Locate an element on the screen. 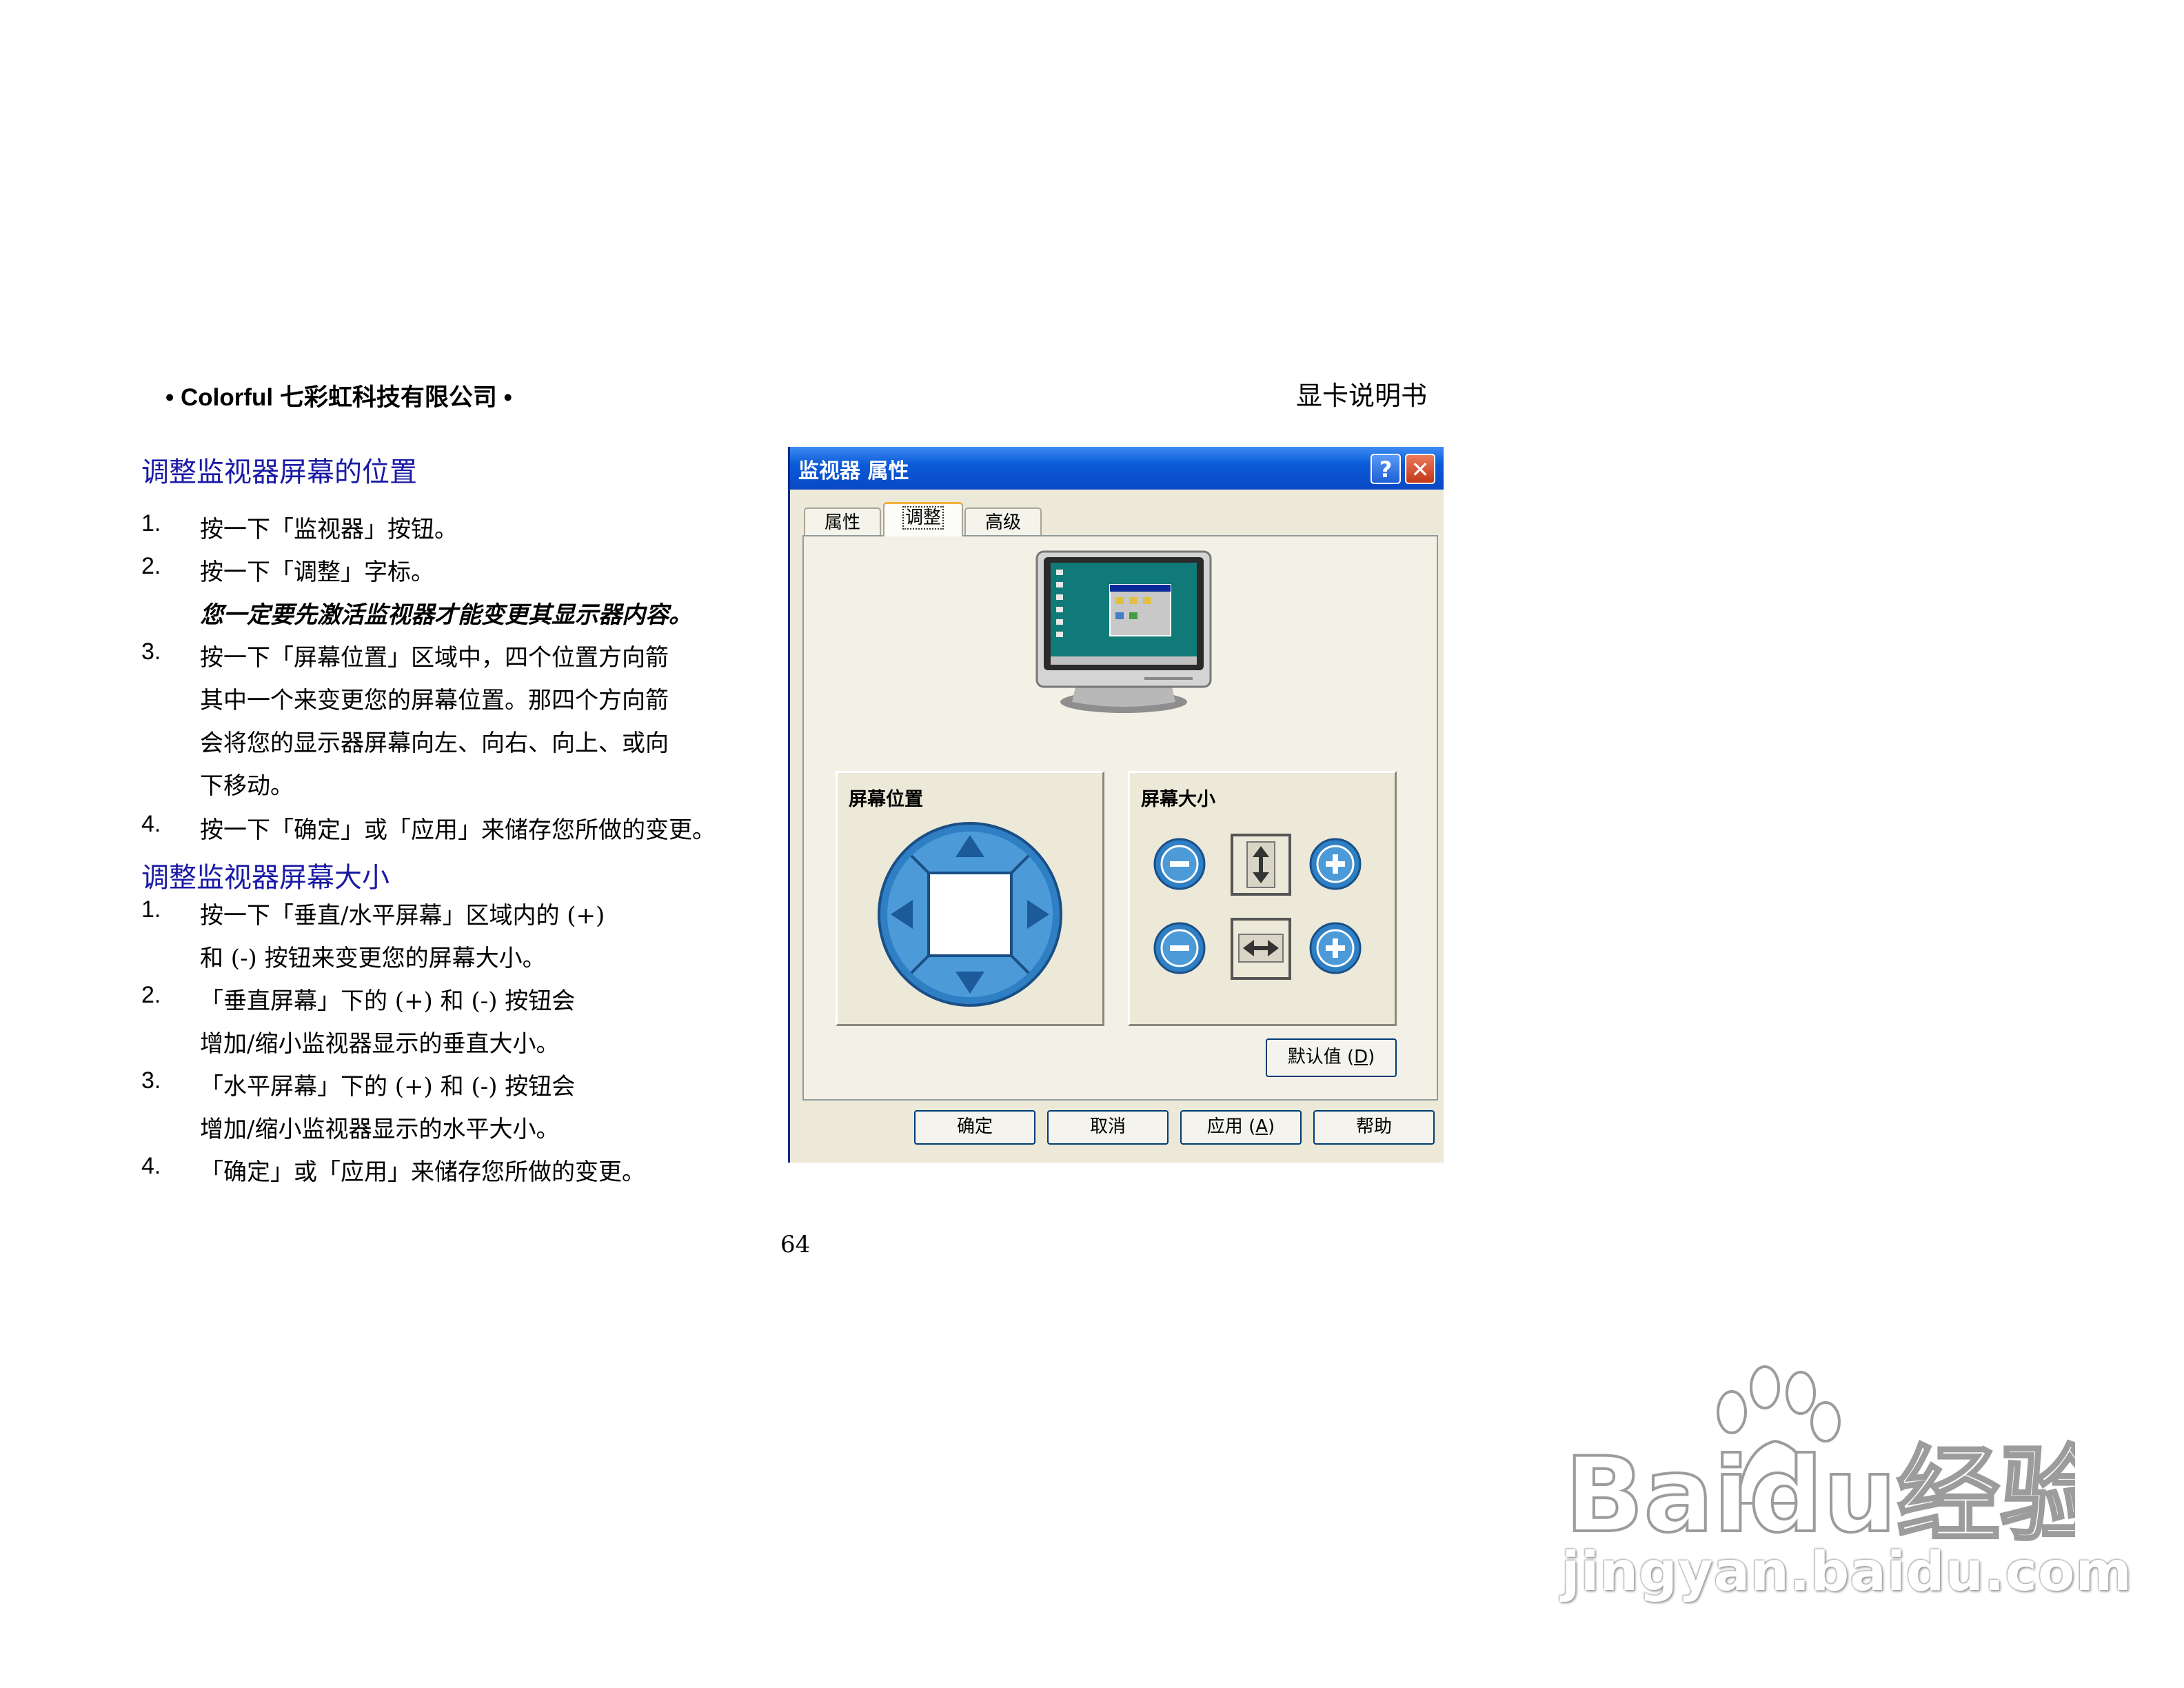 This screenshot has width=2184, height=1688. step-text: 会将您的显示器屏幕向左、向右、向上、或向 is located at coordinates (435, 743).